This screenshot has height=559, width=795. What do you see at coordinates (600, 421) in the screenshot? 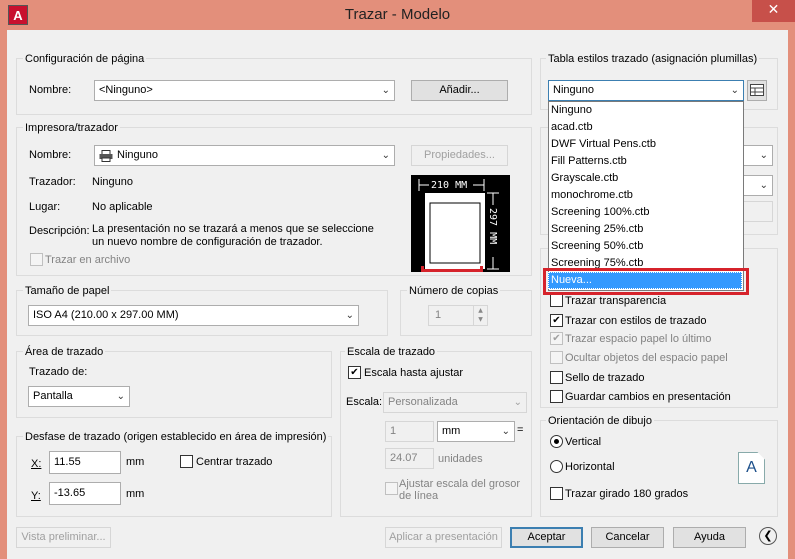
I see `orientation-label: Orientación de dibujo` at bounding box center [600, 421].